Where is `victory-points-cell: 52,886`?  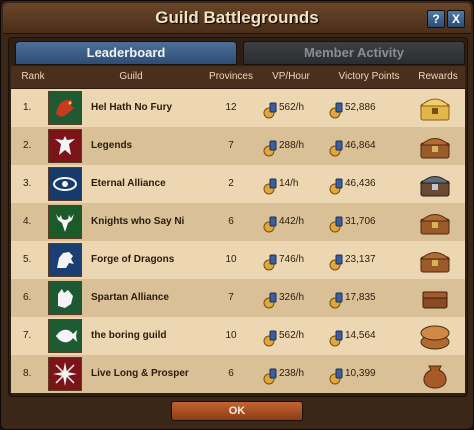
victory-points-cell: 52,886 is located at coordinates (369, 108).